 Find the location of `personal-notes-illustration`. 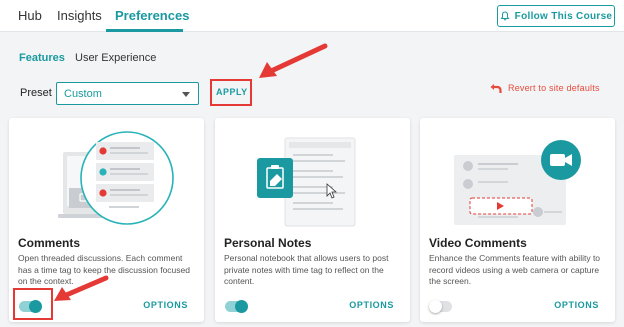

personal-notes-illustration is located at coordinates (306, 182).